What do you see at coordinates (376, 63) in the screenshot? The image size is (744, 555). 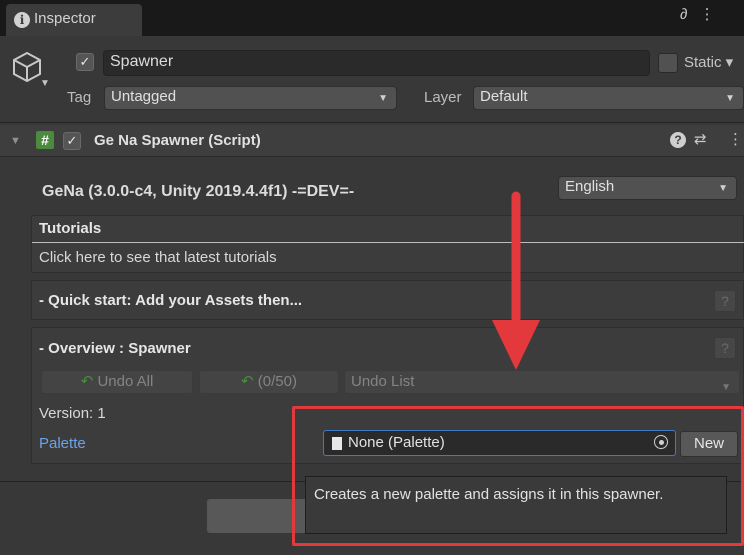 I see `gameobject-name-field: Spawner` at bounding box center [376, 63].